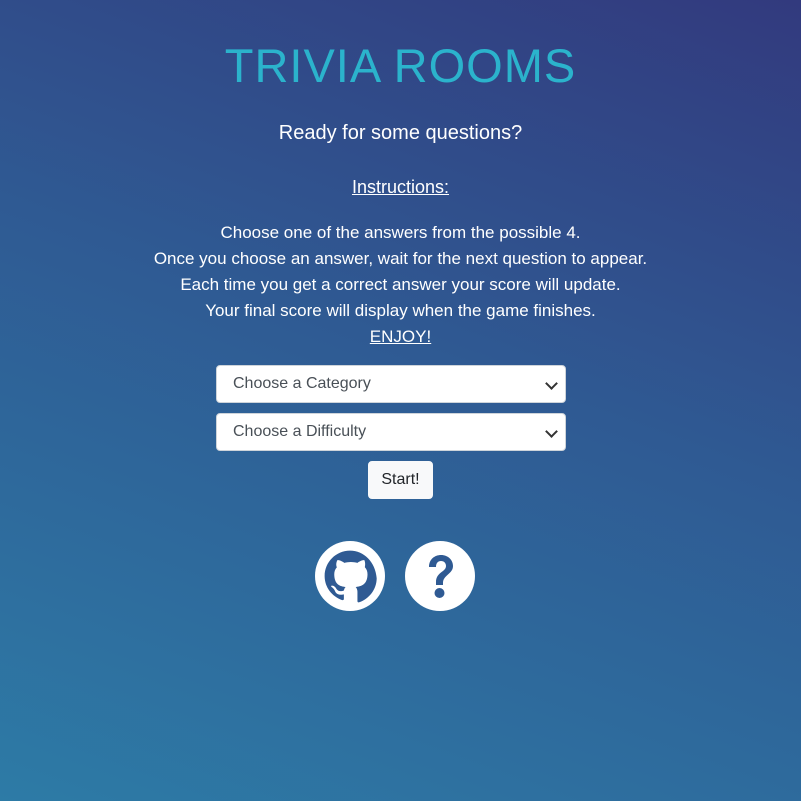 Image resolution: width=801 pixels, height=801 pixels. What do you see at coordinates (400, 336) in the screenshot?
I see `instructions-closing: ENJOY!` at bounding box center [400, 336].